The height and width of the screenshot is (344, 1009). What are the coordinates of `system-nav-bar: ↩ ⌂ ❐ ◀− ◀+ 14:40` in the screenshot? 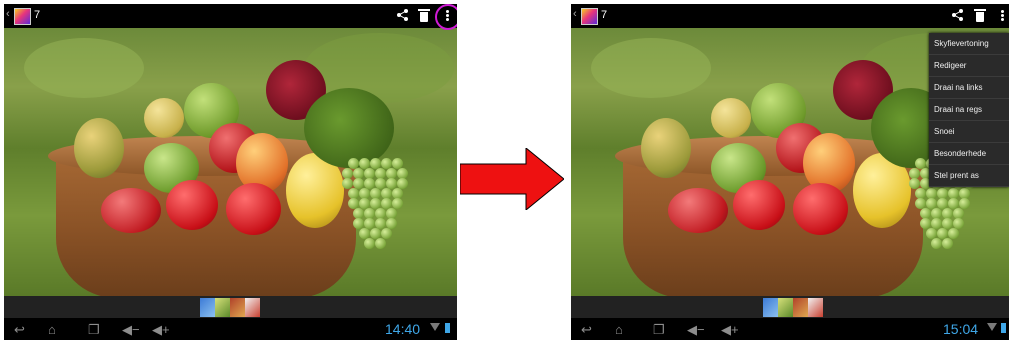 It's located at (230, 329).